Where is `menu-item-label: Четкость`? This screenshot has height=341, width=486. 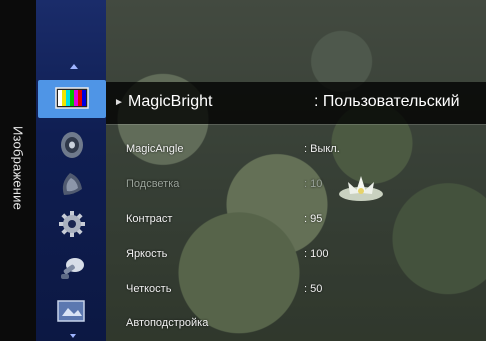
menu-item-label: Четкость is located at coordinates (149, 289).